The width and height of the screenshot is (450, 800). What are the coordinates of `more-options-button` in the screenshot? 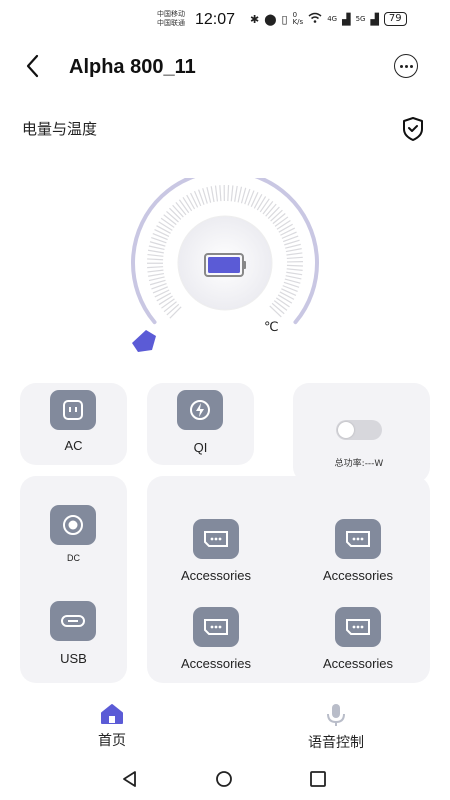 It's located at (406, 66).